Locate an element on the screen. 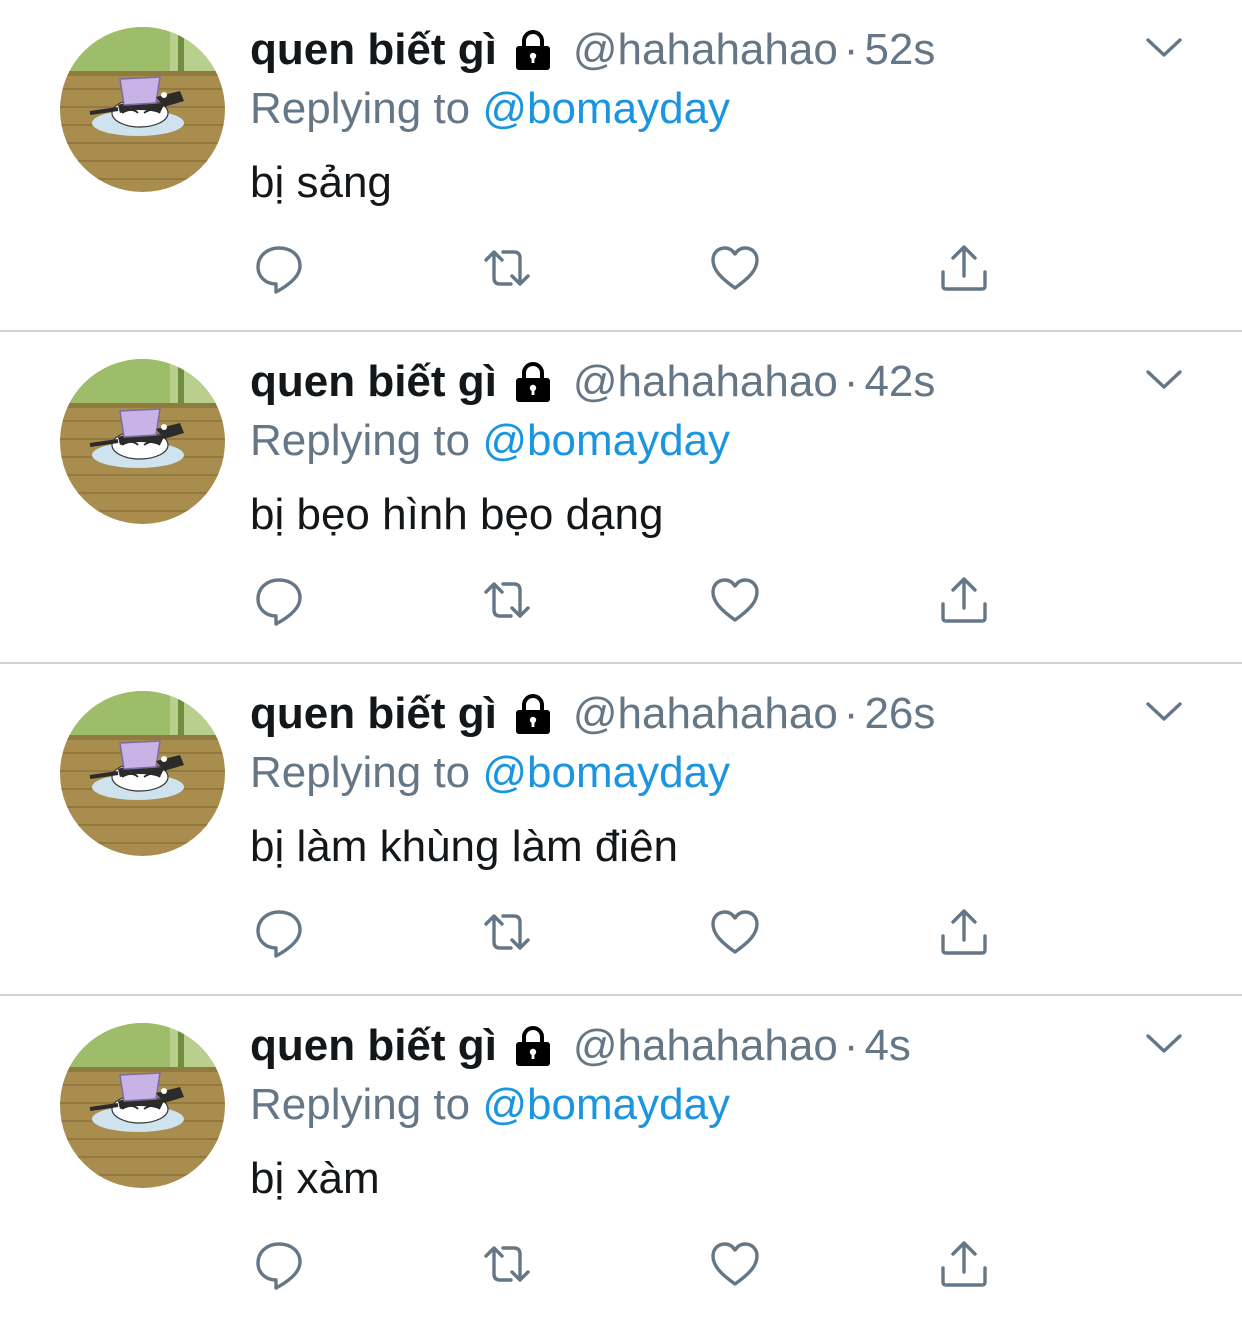  timestamp: 42s is located at coordinates (899, 382).